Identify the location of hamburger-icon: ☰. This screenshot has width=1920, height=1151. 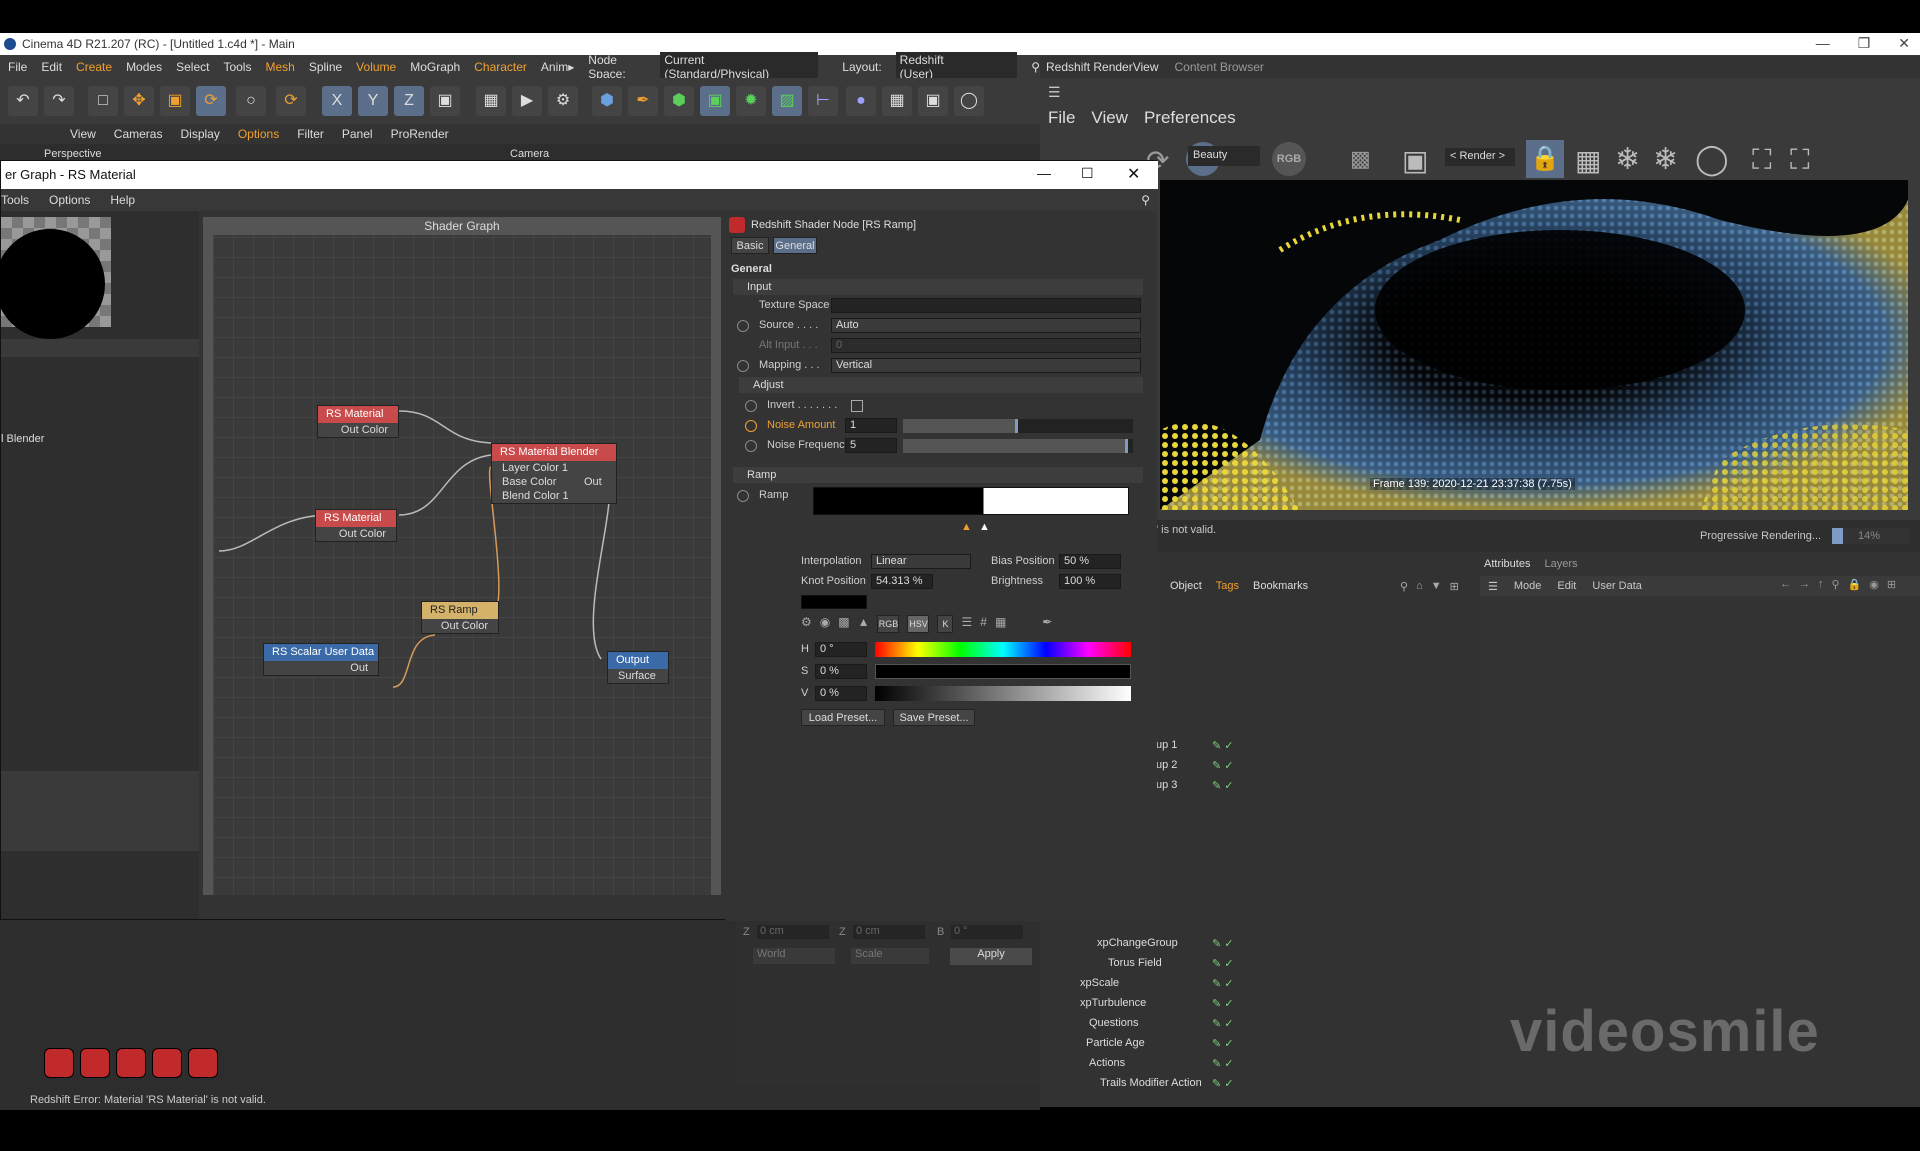
(1054, 92).